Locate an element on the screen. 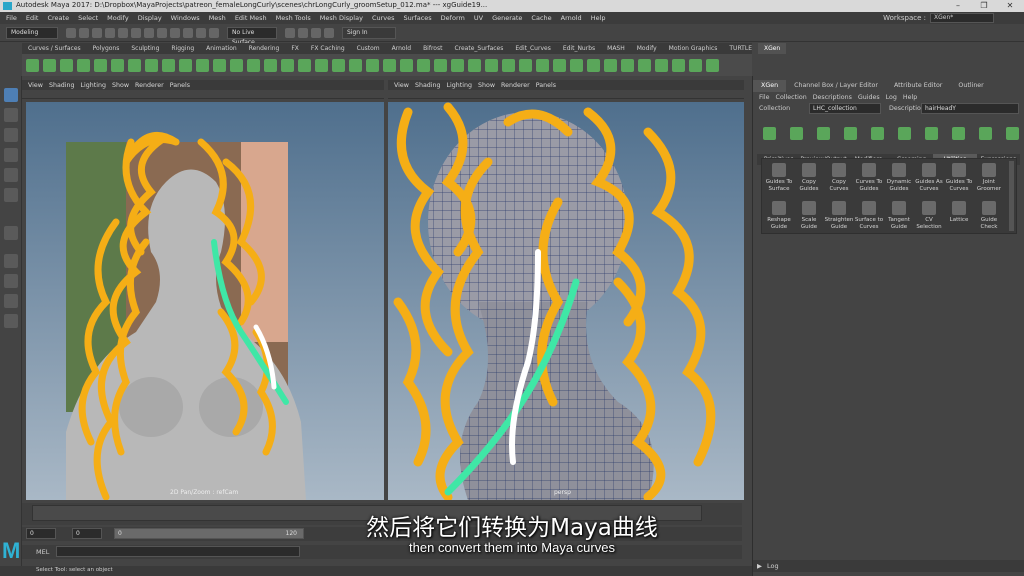 The width and height of the screenshot is (1024, 576). shelf-tab-xgen: XGen is located at coordinates (772, 48).